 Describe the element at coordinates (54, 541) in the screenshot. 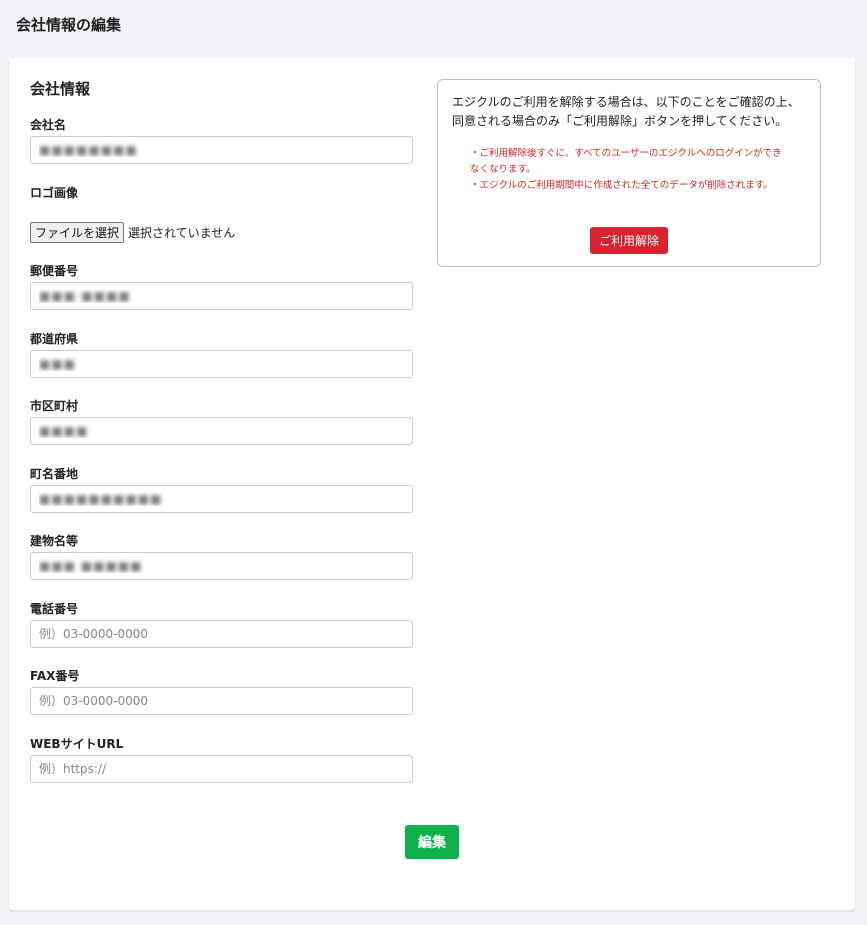

I see `building-label: 建物名等` at that location.